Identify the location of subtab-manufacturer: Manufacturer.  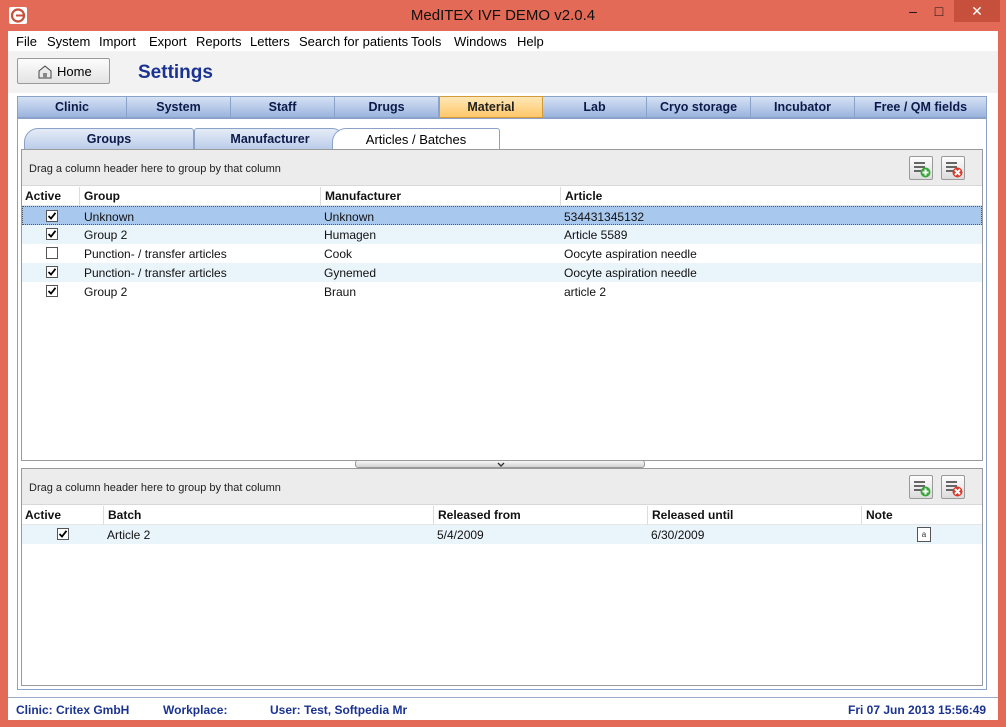
(270, 139).